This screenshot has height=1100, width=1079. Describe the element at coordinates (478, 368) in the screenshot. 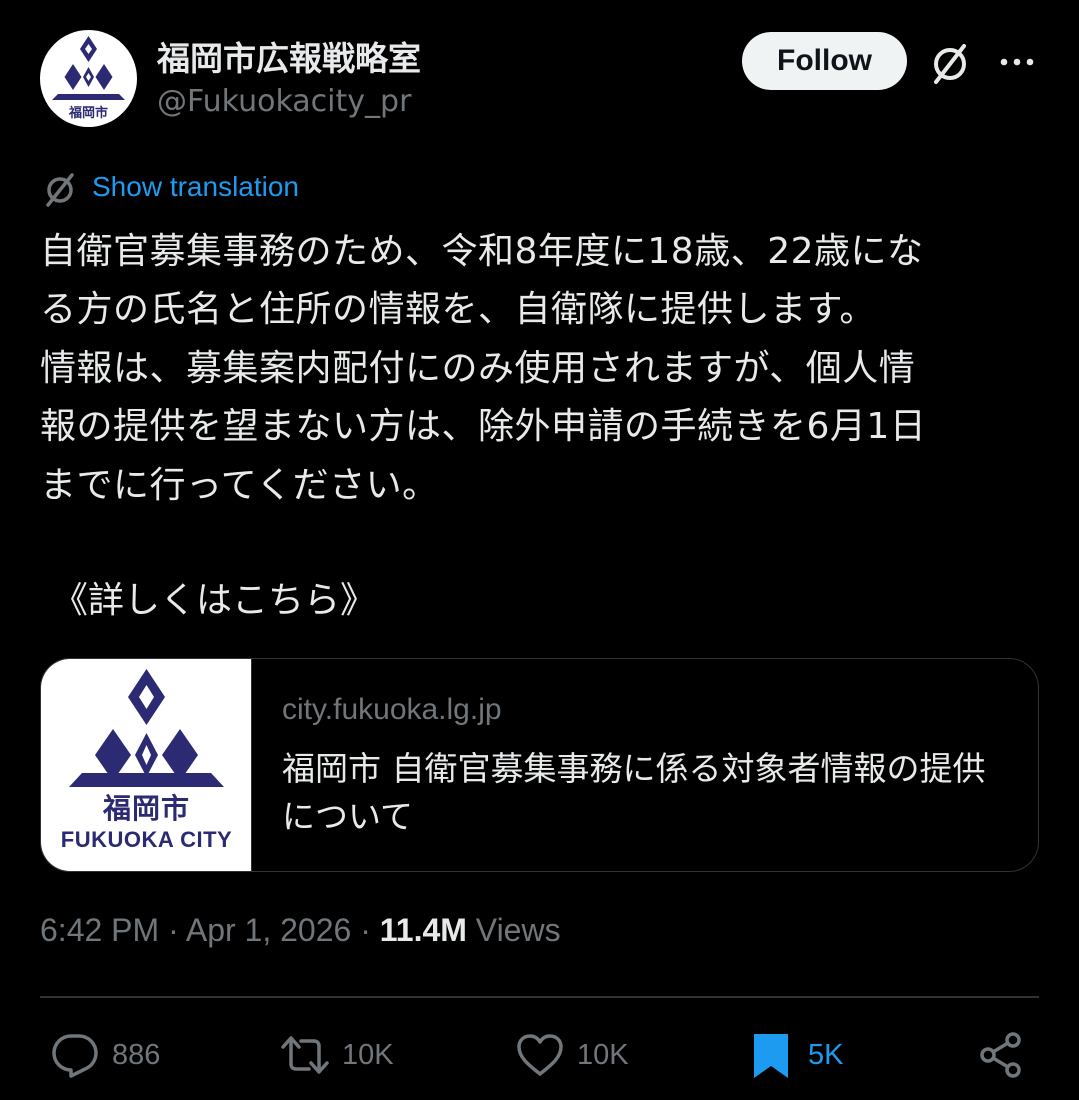

I see `tweet-text-line: 情報は、募集案内配付にのみ使用されますが、個人情` at that location.